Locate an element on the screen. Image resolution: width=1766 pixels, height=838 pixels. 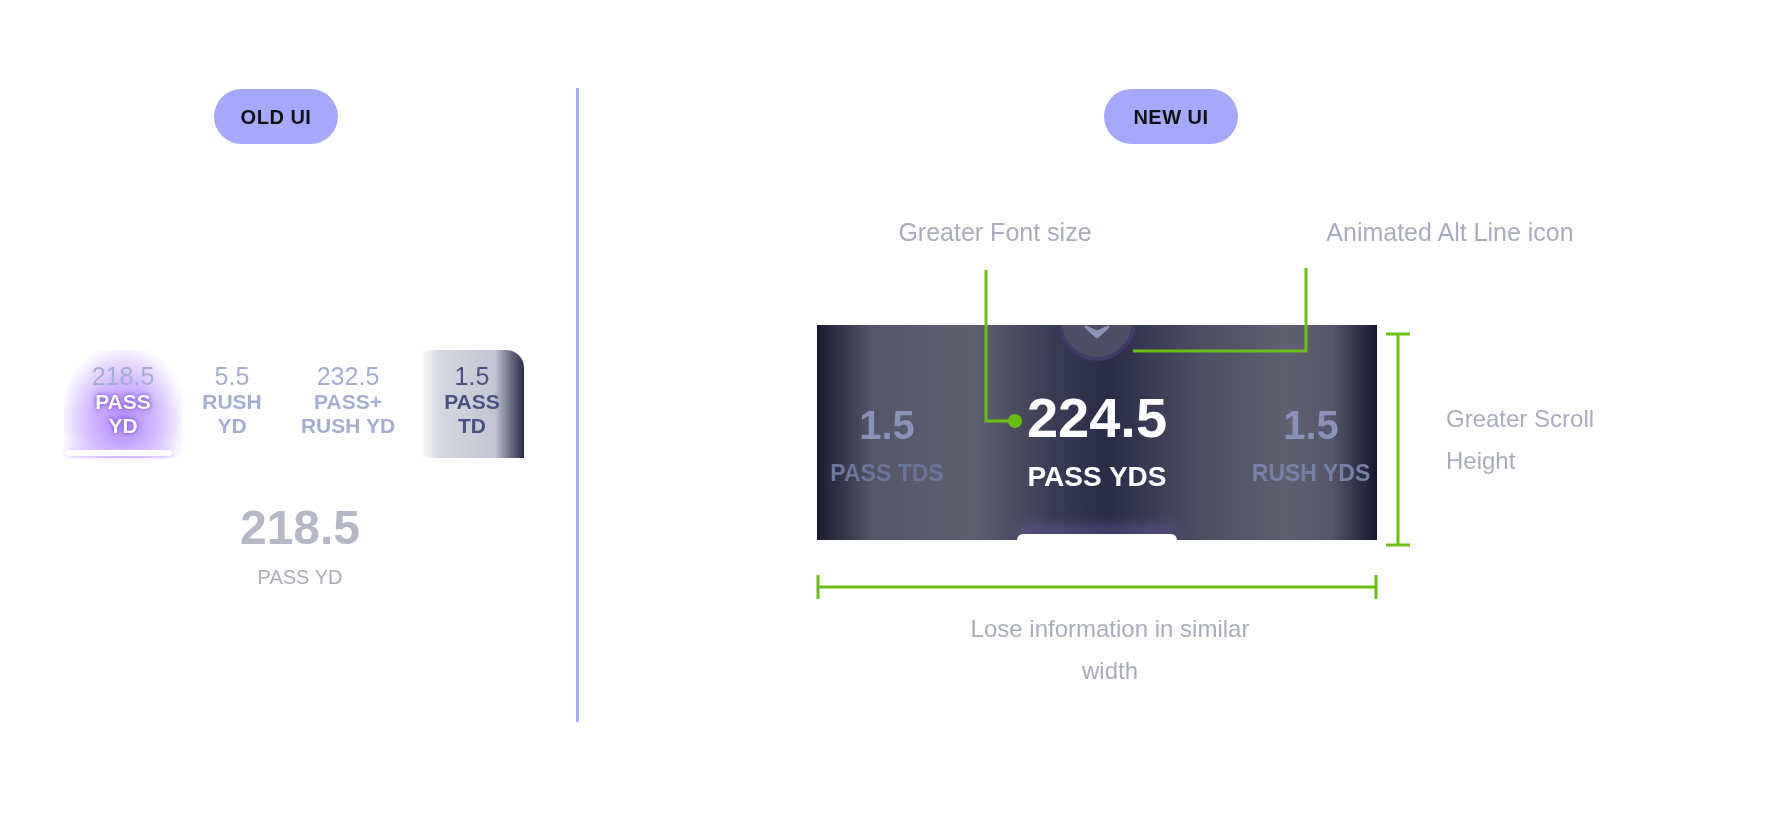
annotation-text: Greater Font size is located at coordinates (995, 232).